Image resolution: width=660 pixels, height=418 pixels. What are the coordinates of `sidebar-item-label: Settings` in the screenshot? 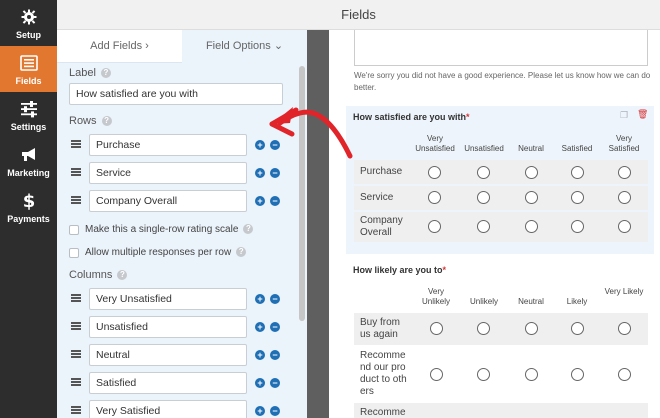 It's located at (28, 127).